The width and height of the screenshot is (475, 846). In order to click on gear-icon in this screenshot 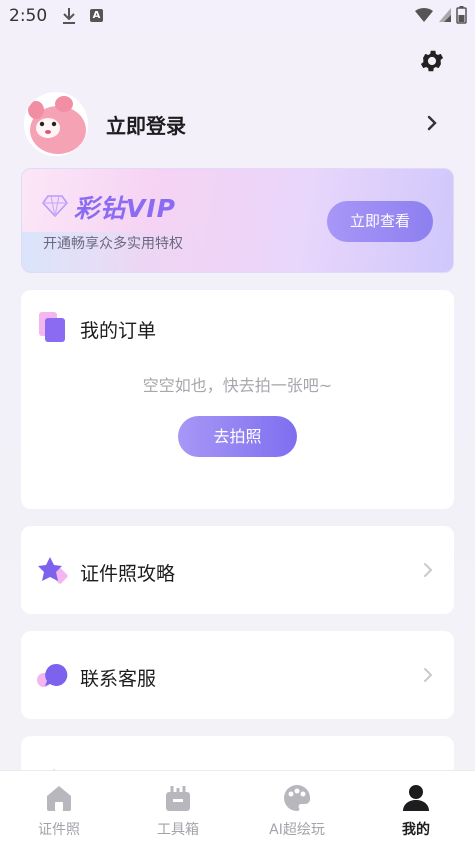, I will do `click(432, 61)`.